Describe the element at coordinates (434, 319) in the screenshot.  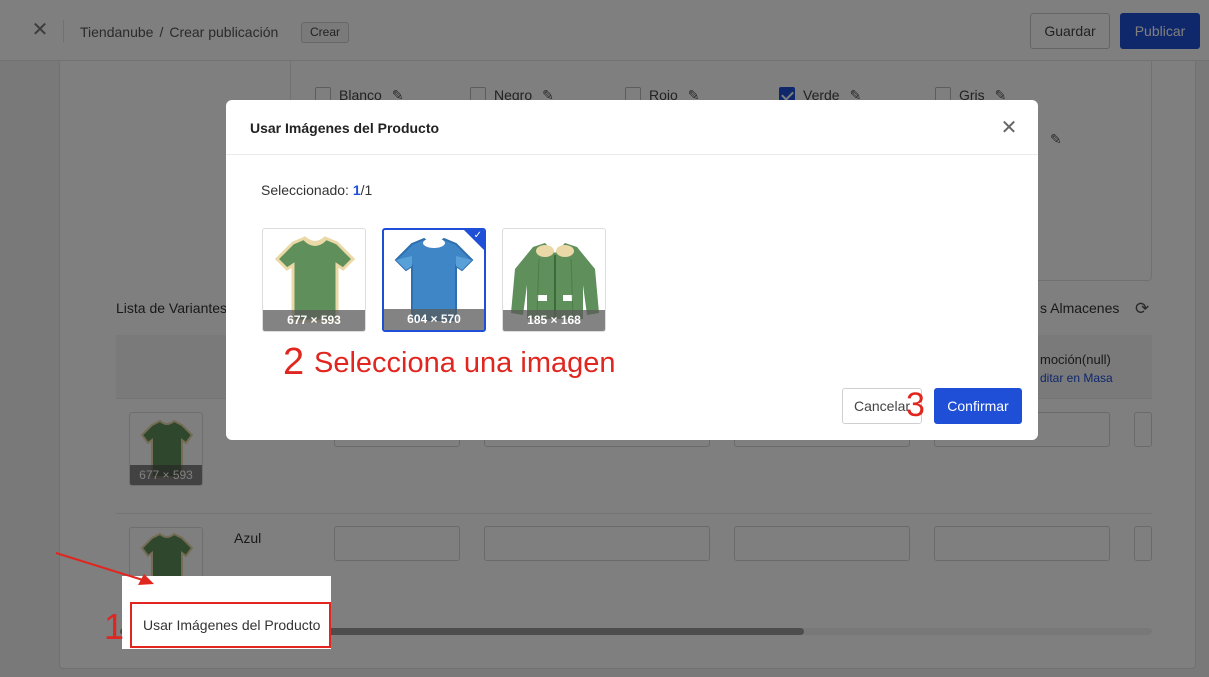
I see `image-dimensions: 604 × 570` at that location.